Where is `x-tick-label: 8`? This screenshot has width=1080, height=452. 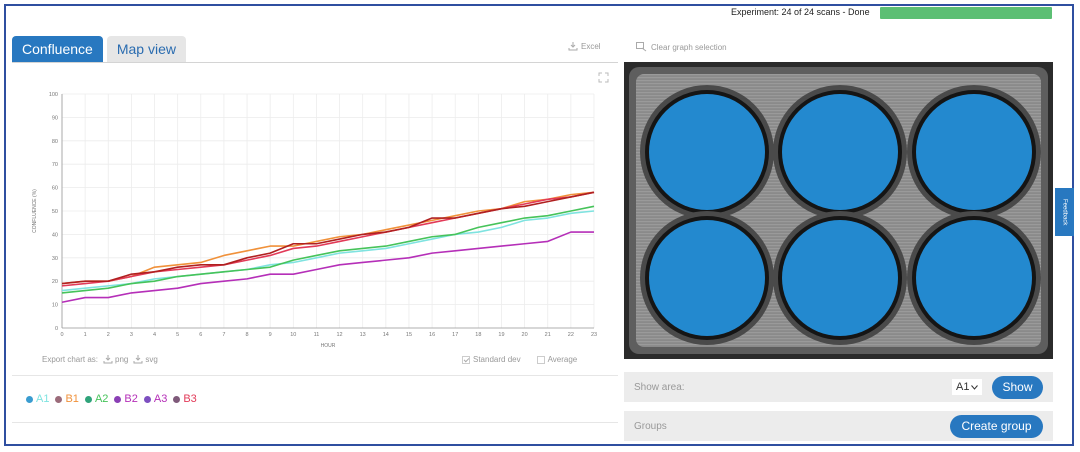
x-tick-label: 8 is located at coordinates (247, 335).